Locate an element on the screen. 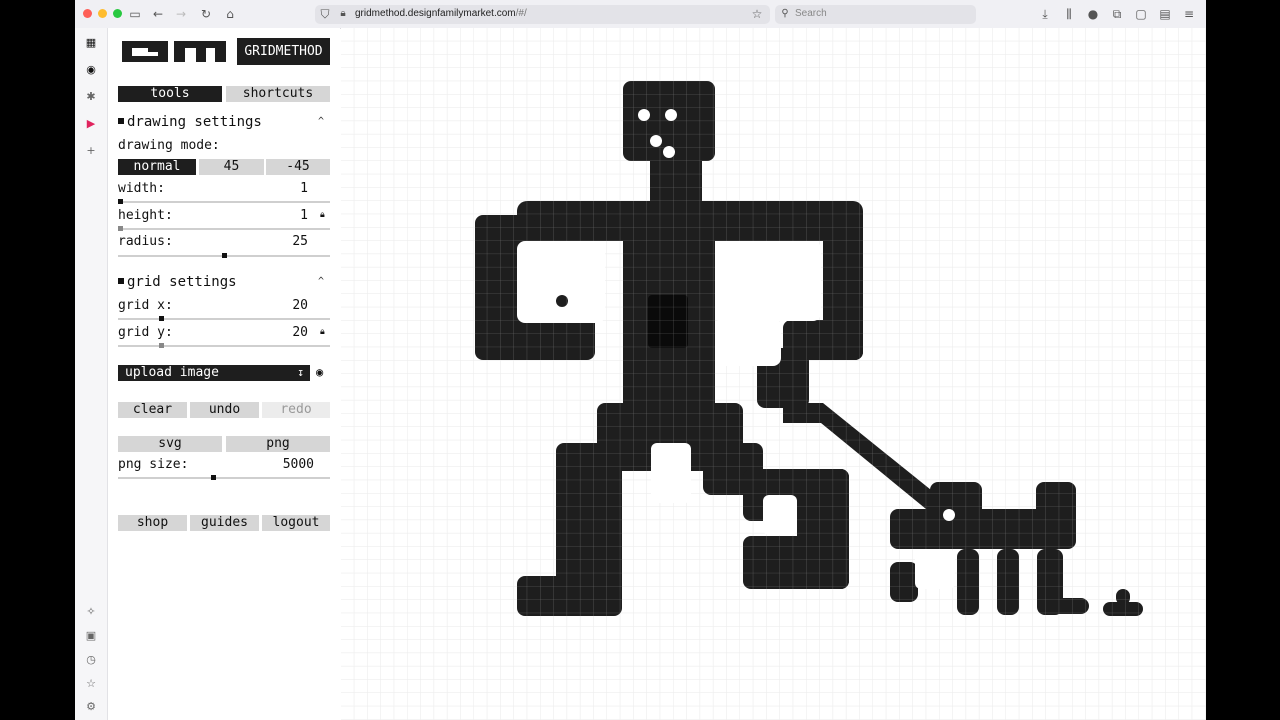  logout-button: logout is located at coordinates (296, 523).